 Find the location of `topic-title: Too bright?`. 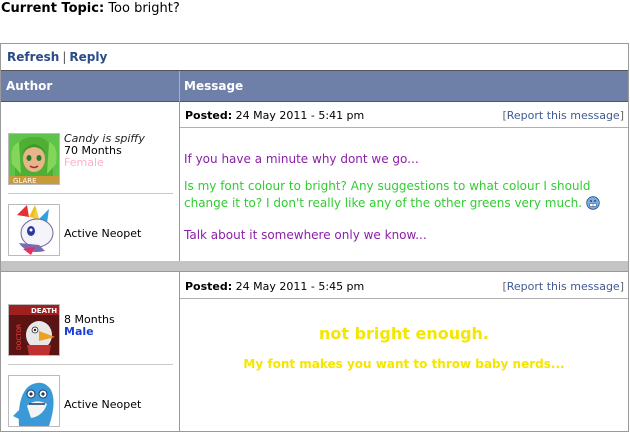

topic-title: Too bright? is located at coordinates (144, 8).